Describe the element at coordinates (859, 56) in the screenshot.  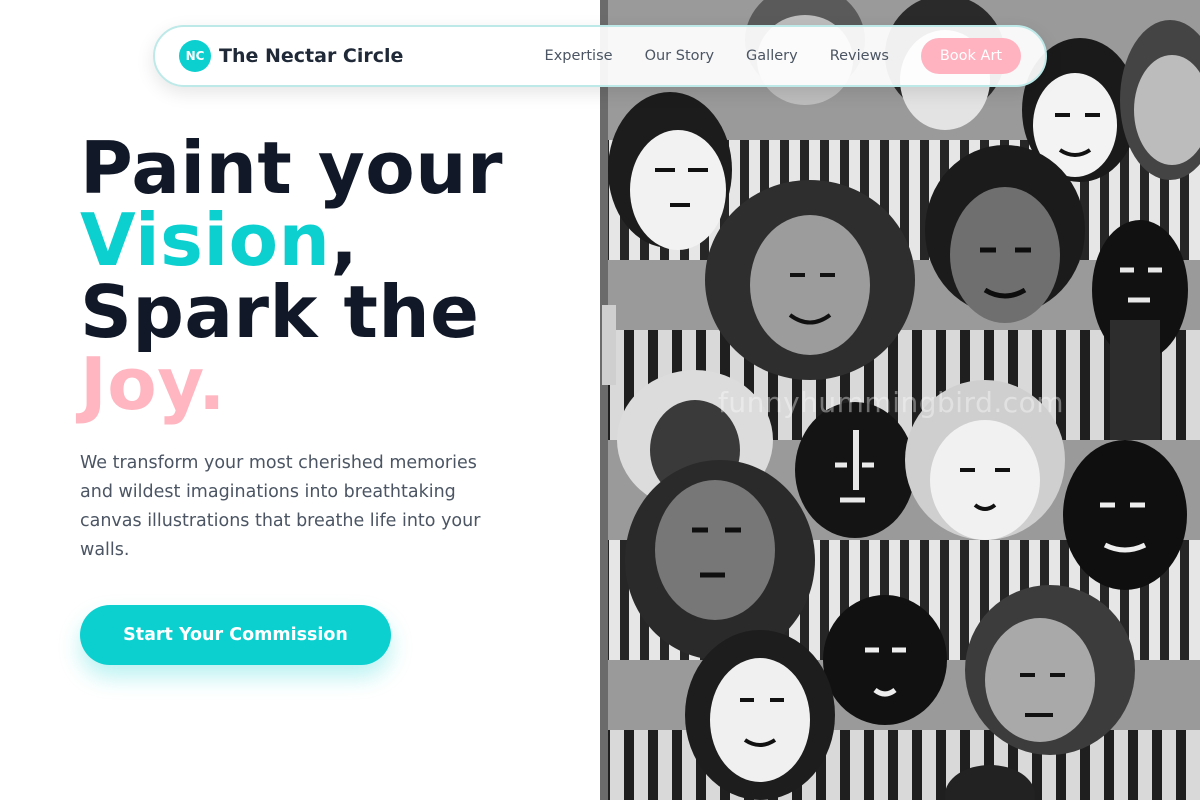
I see `nav-link-reviews: Reviews` at that location.